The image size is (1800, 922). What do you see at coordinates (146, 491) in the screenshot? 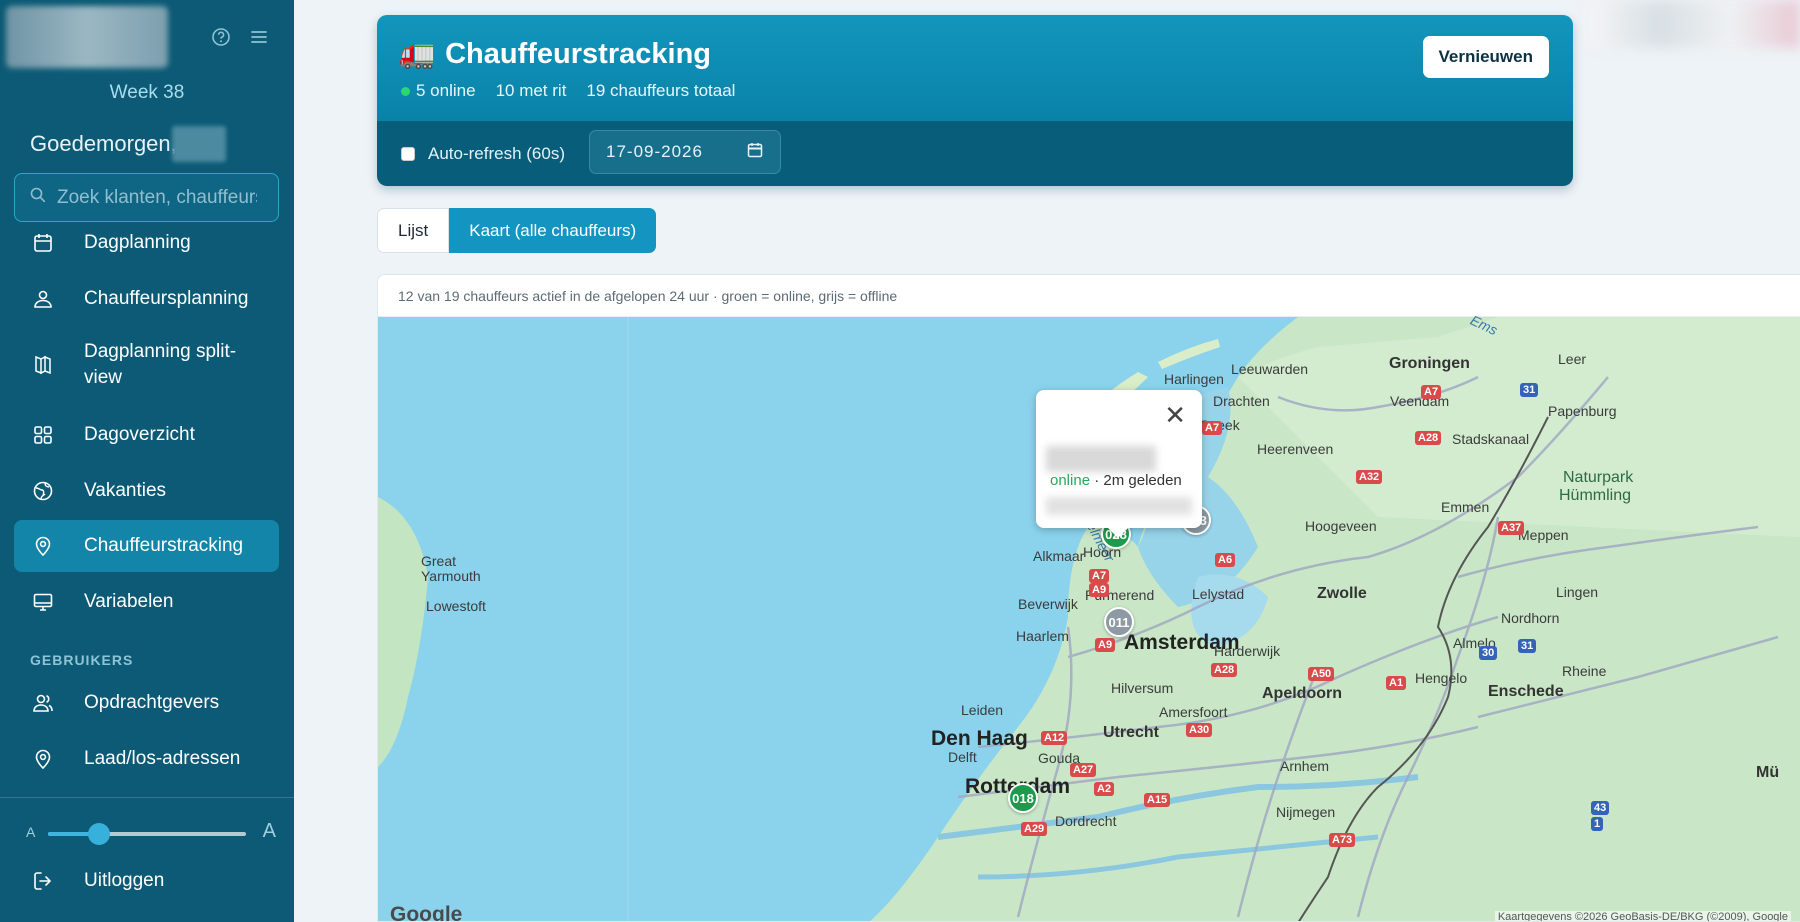
I see `sidebar-item-vakanties: Vakanties` at bounding box center [146, 491].